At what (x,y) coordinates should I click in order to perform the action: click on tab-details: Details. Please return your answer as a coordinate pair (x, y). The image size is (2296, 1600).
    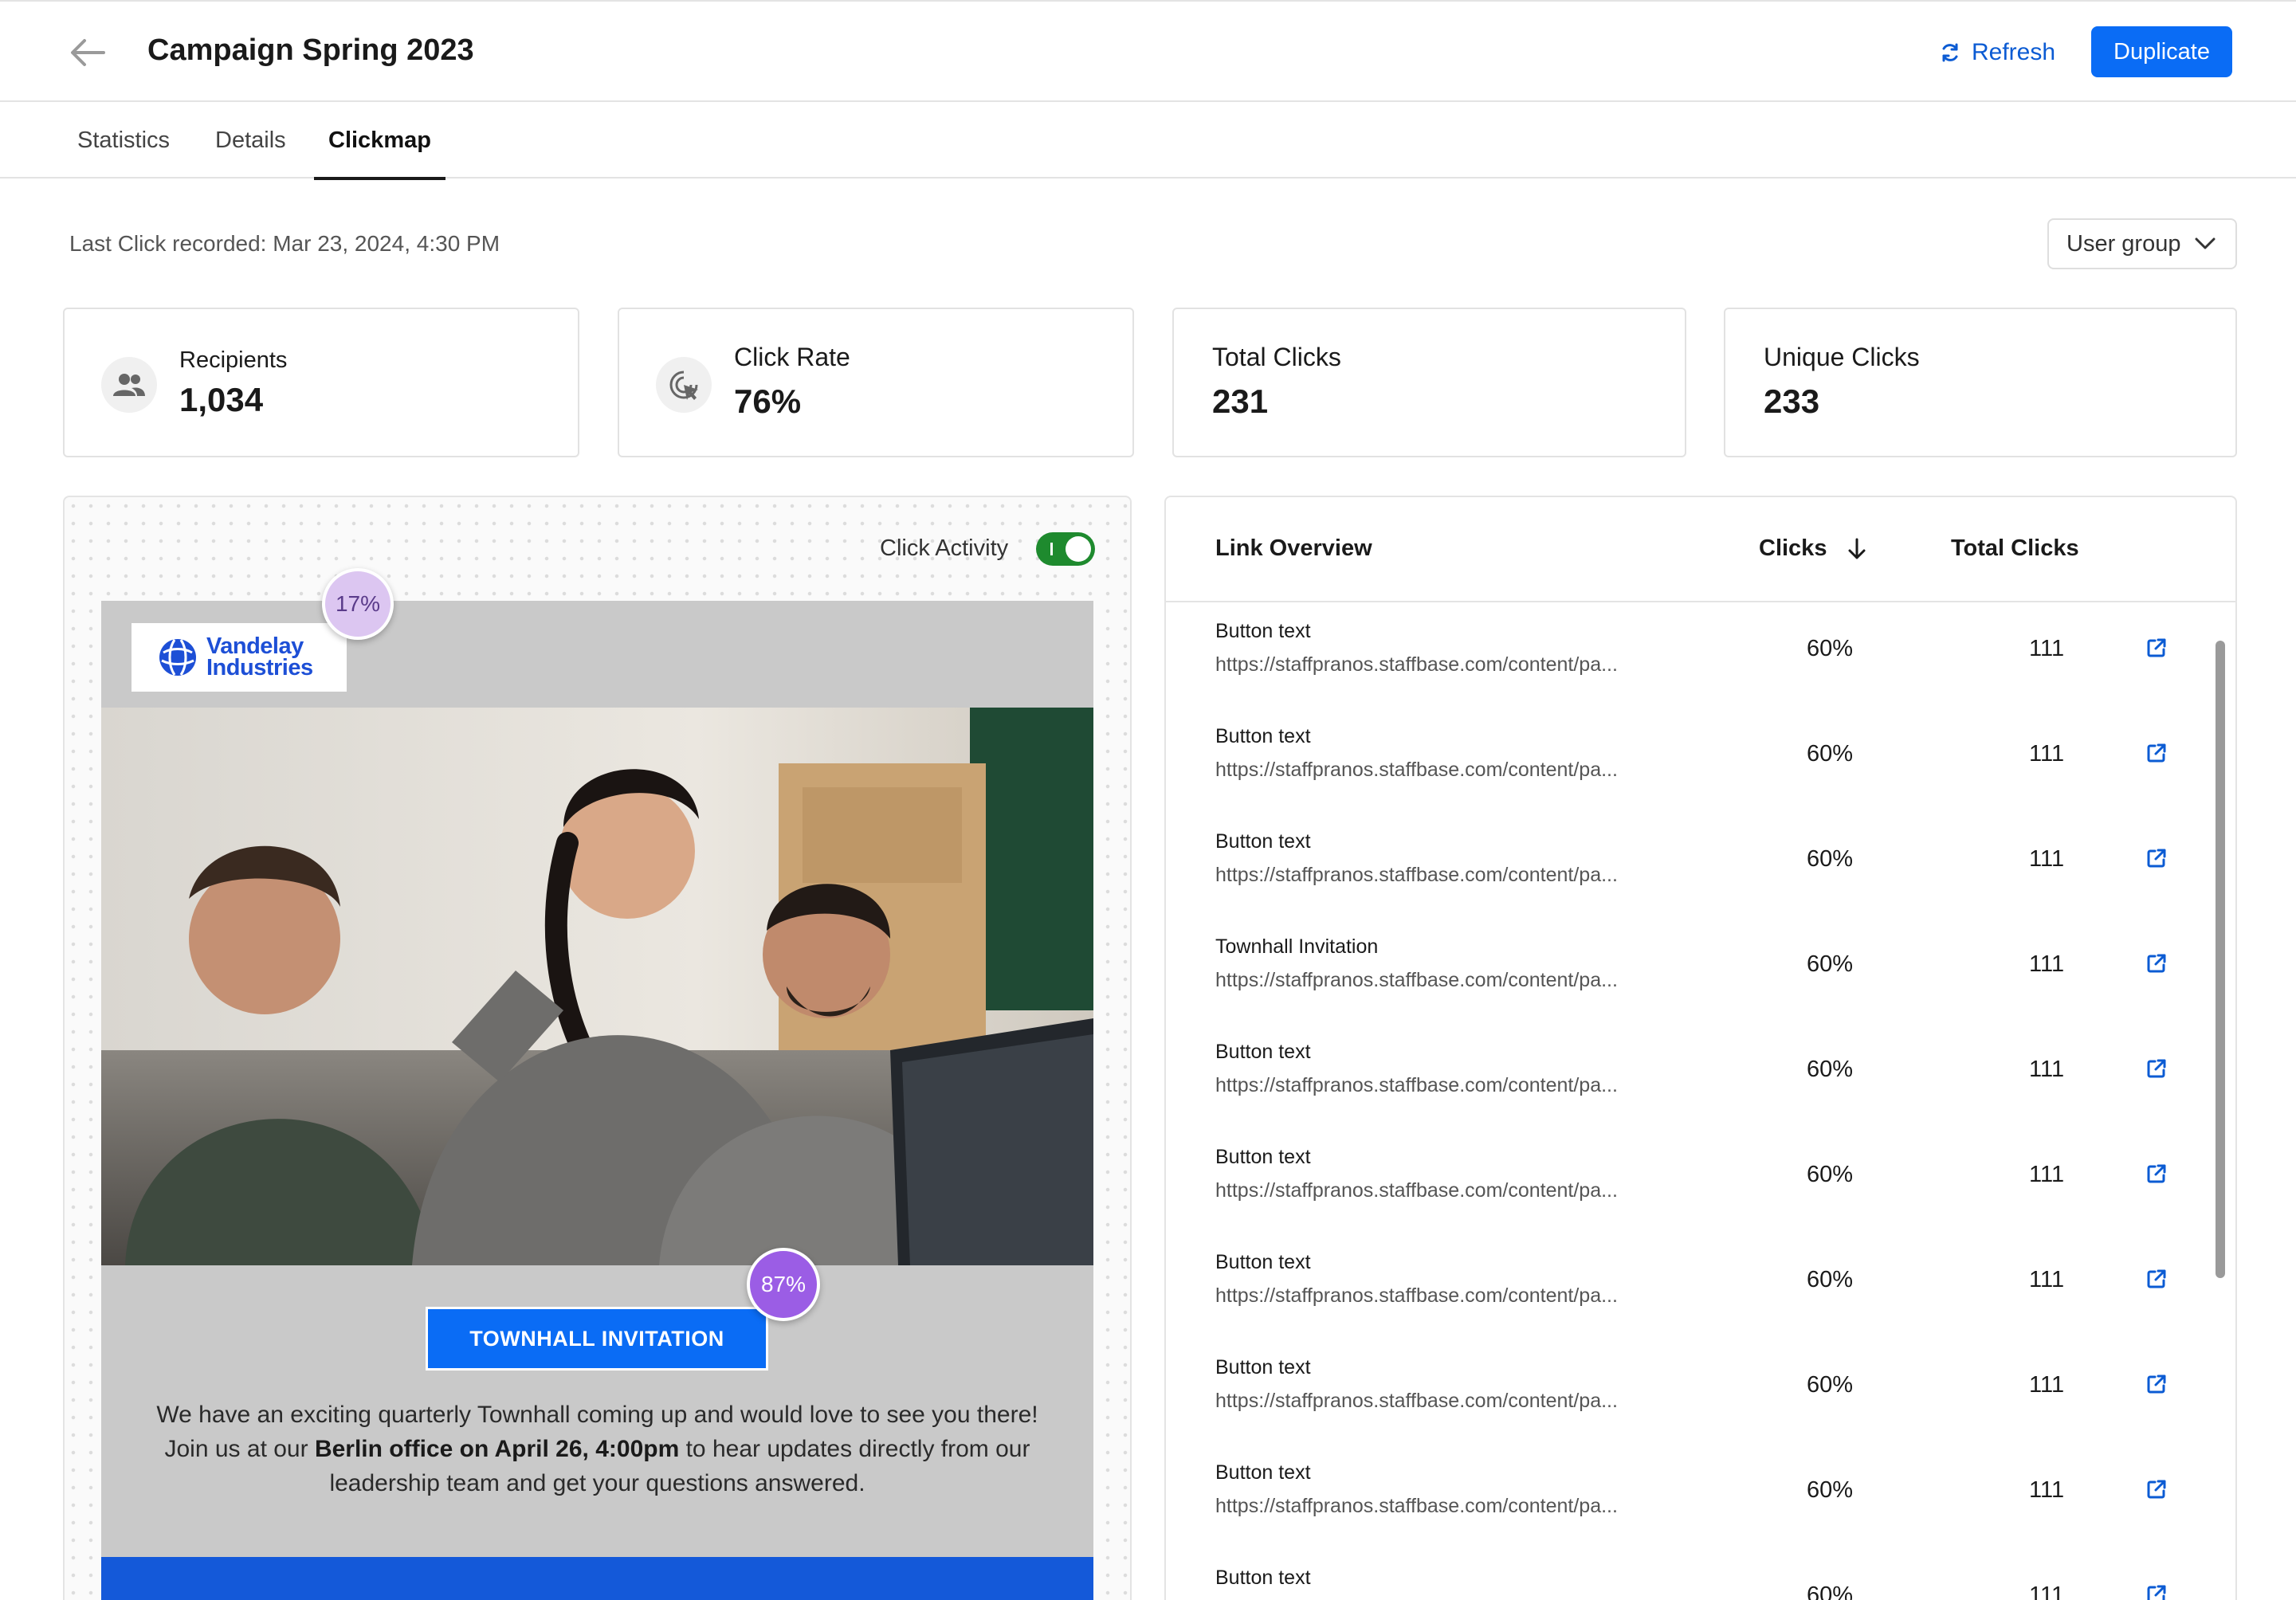
    Looking at the image, I should click on (250, 140).